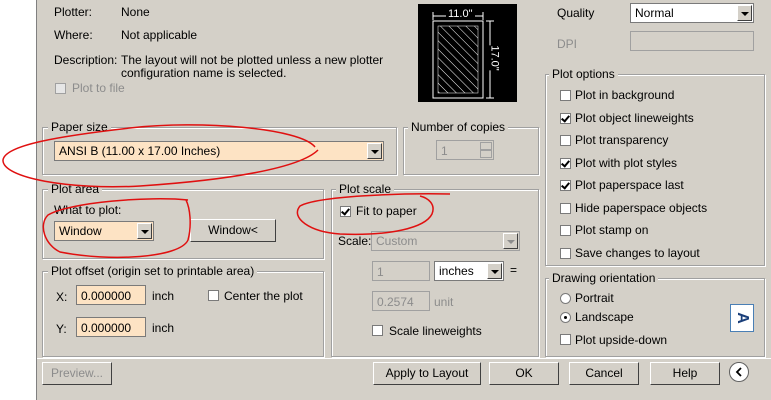 This screenshot has width=771, height=400. I want to click on offset-y-unit: inch, so click(163, 328).